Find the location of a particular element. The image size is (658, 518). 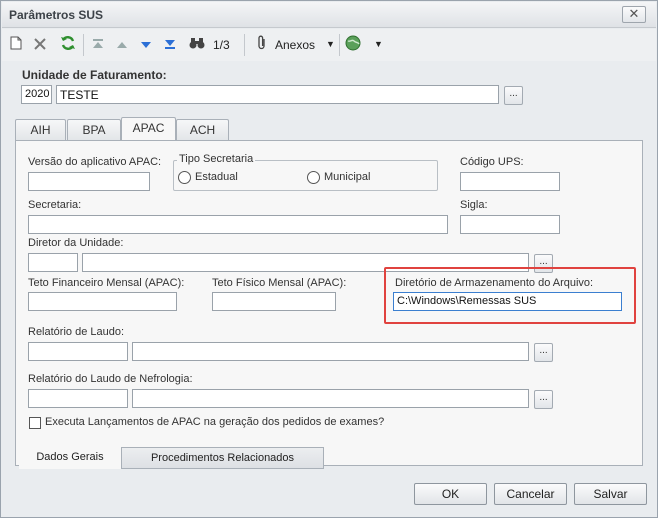

execute-apac-checkbox is located at coordinates (35, 423).